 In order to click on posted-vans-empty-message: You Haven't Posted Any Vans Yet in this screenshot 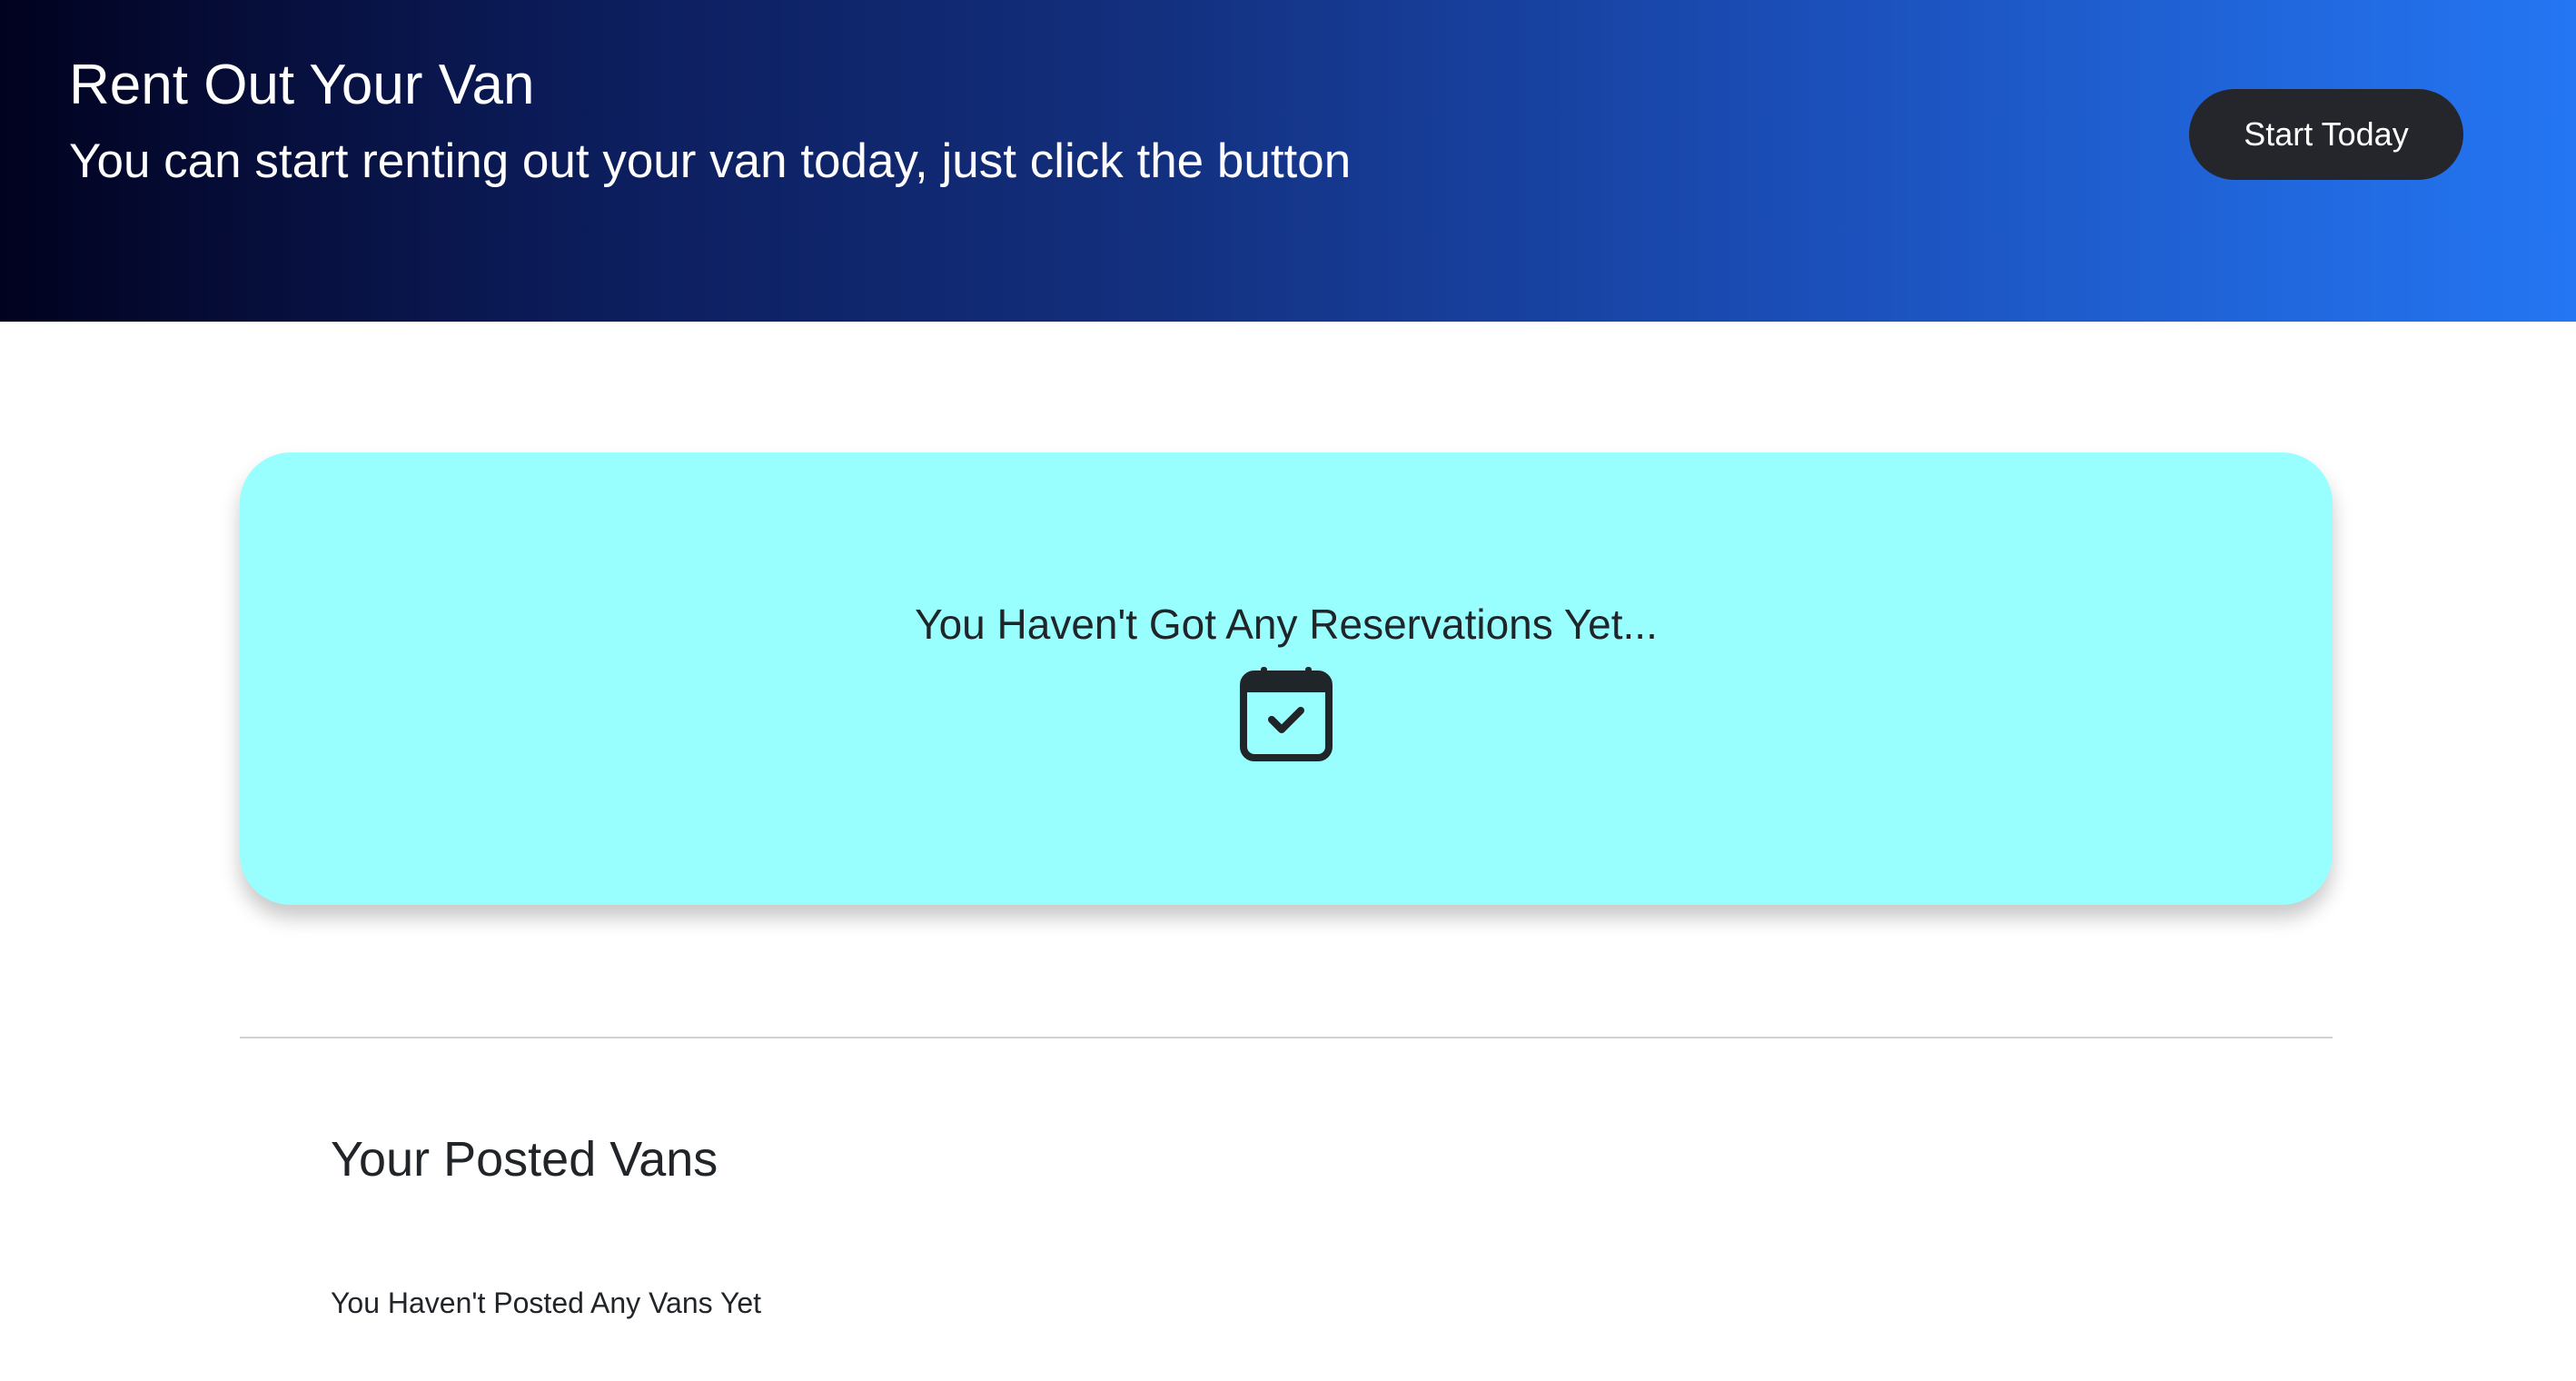, I will do `click(546, 1303)`.